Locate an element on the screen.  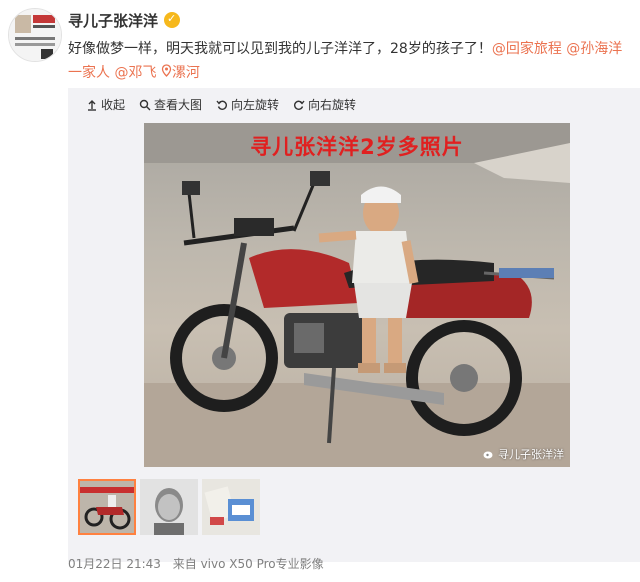
photo-caption: 寻儿张洋洋2岁多照片 is located at coordinates (357, 147).